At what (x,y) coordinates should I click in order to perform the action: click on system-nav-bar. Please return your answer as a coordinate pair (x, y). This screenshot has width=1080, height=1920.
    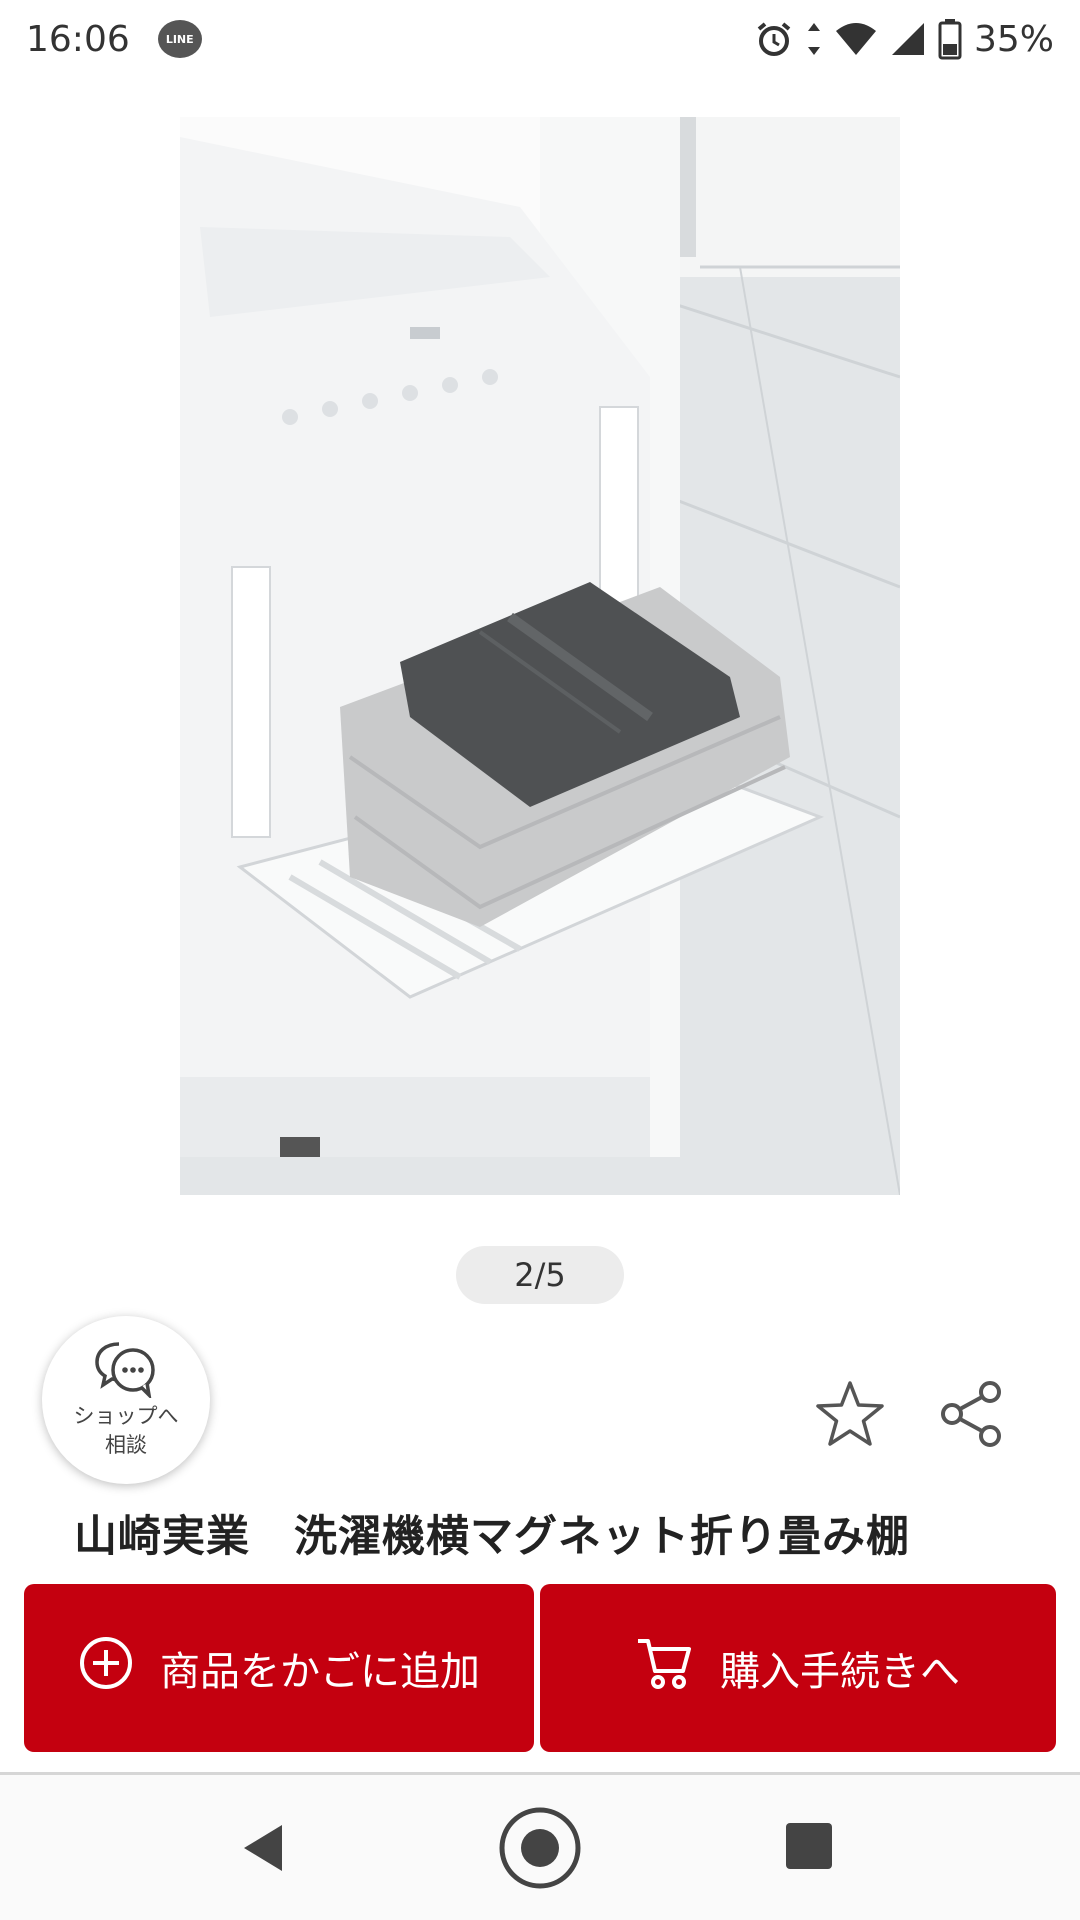
    Looking at the image, I should click on (540, 1847).